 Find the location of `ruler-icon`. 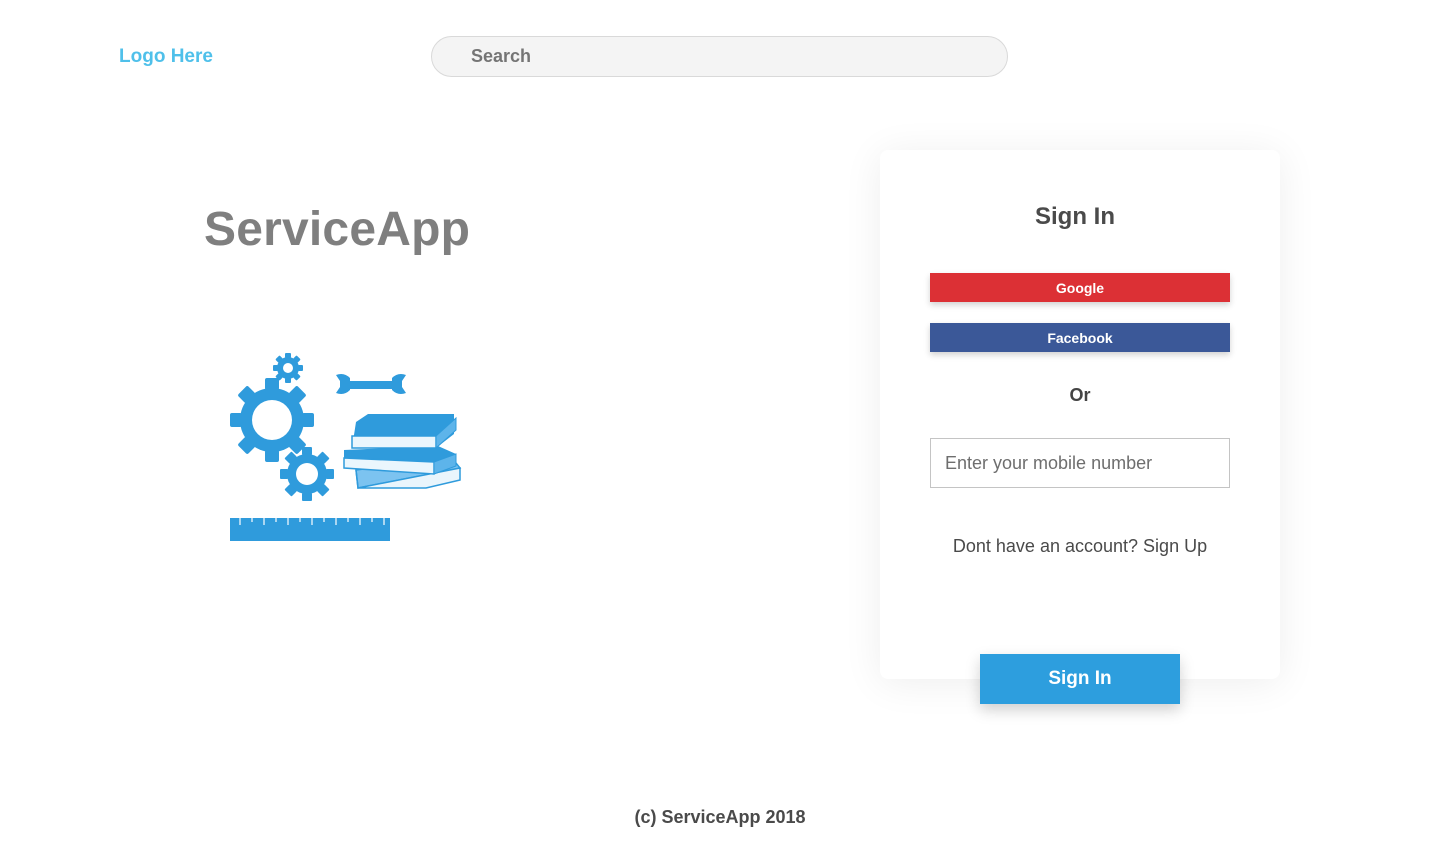

ruler-icon is located at coordinates (310, 529).